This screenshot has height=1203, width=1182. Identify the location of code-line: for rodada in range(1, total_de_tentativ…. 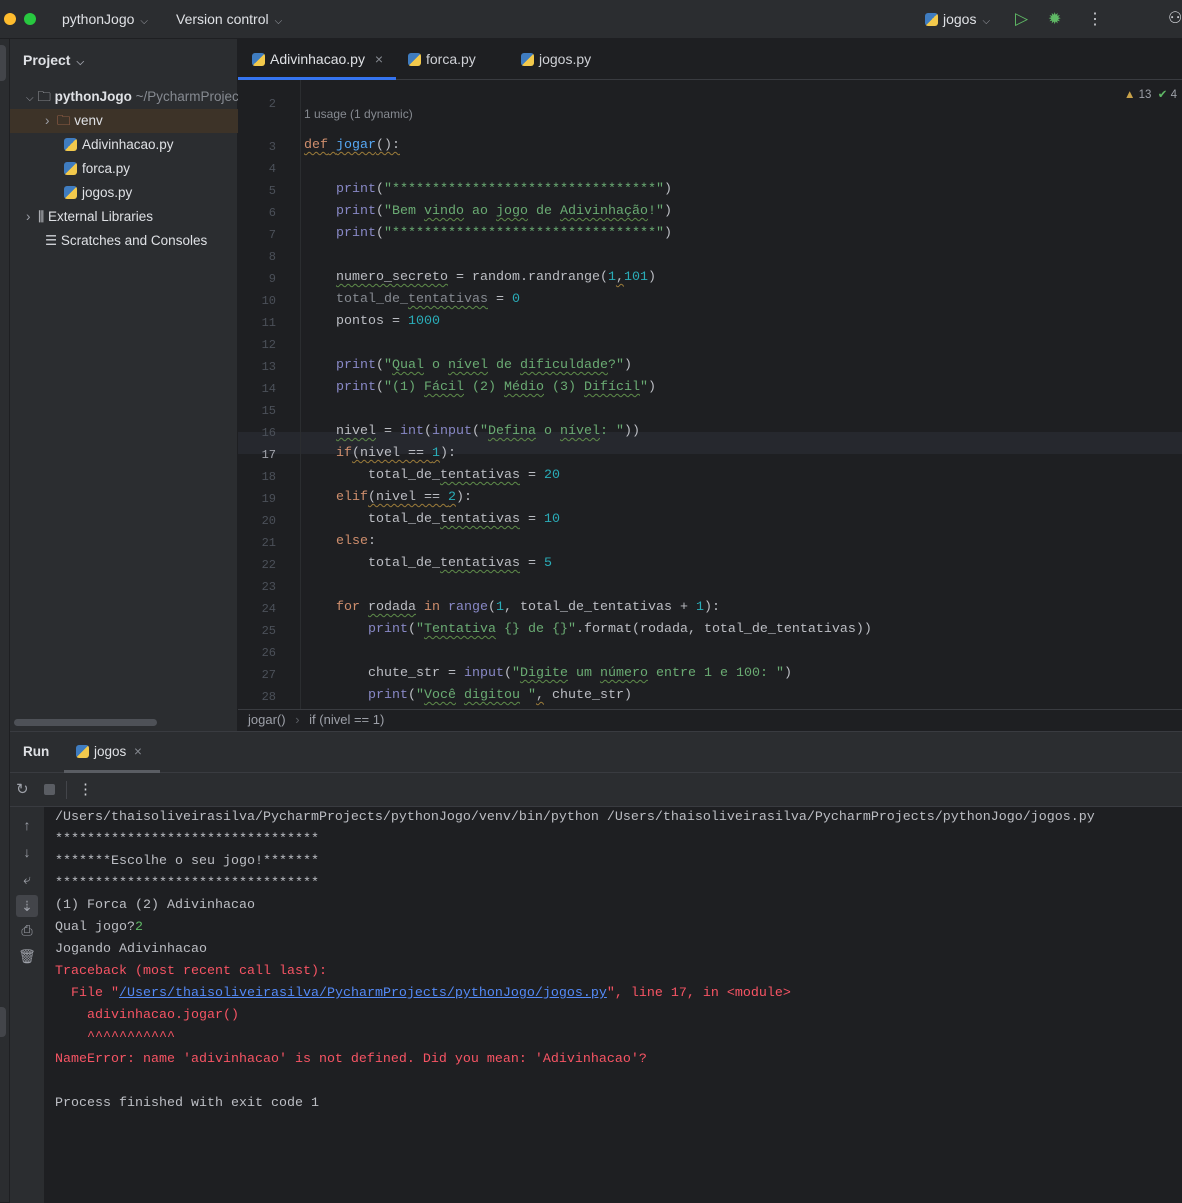
(512, 607).